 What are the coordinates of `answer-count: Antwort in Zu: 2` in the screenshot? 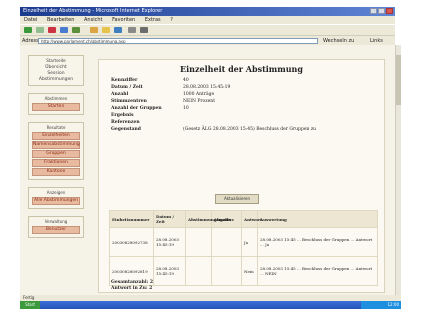 It's located at (132, 288).